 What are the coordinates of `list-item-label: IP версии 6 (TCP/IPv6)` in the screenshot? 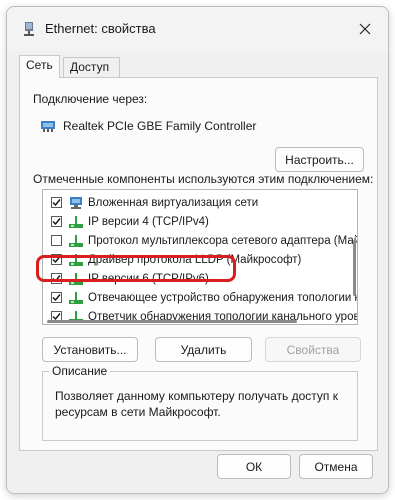 It's located at (148, 278).